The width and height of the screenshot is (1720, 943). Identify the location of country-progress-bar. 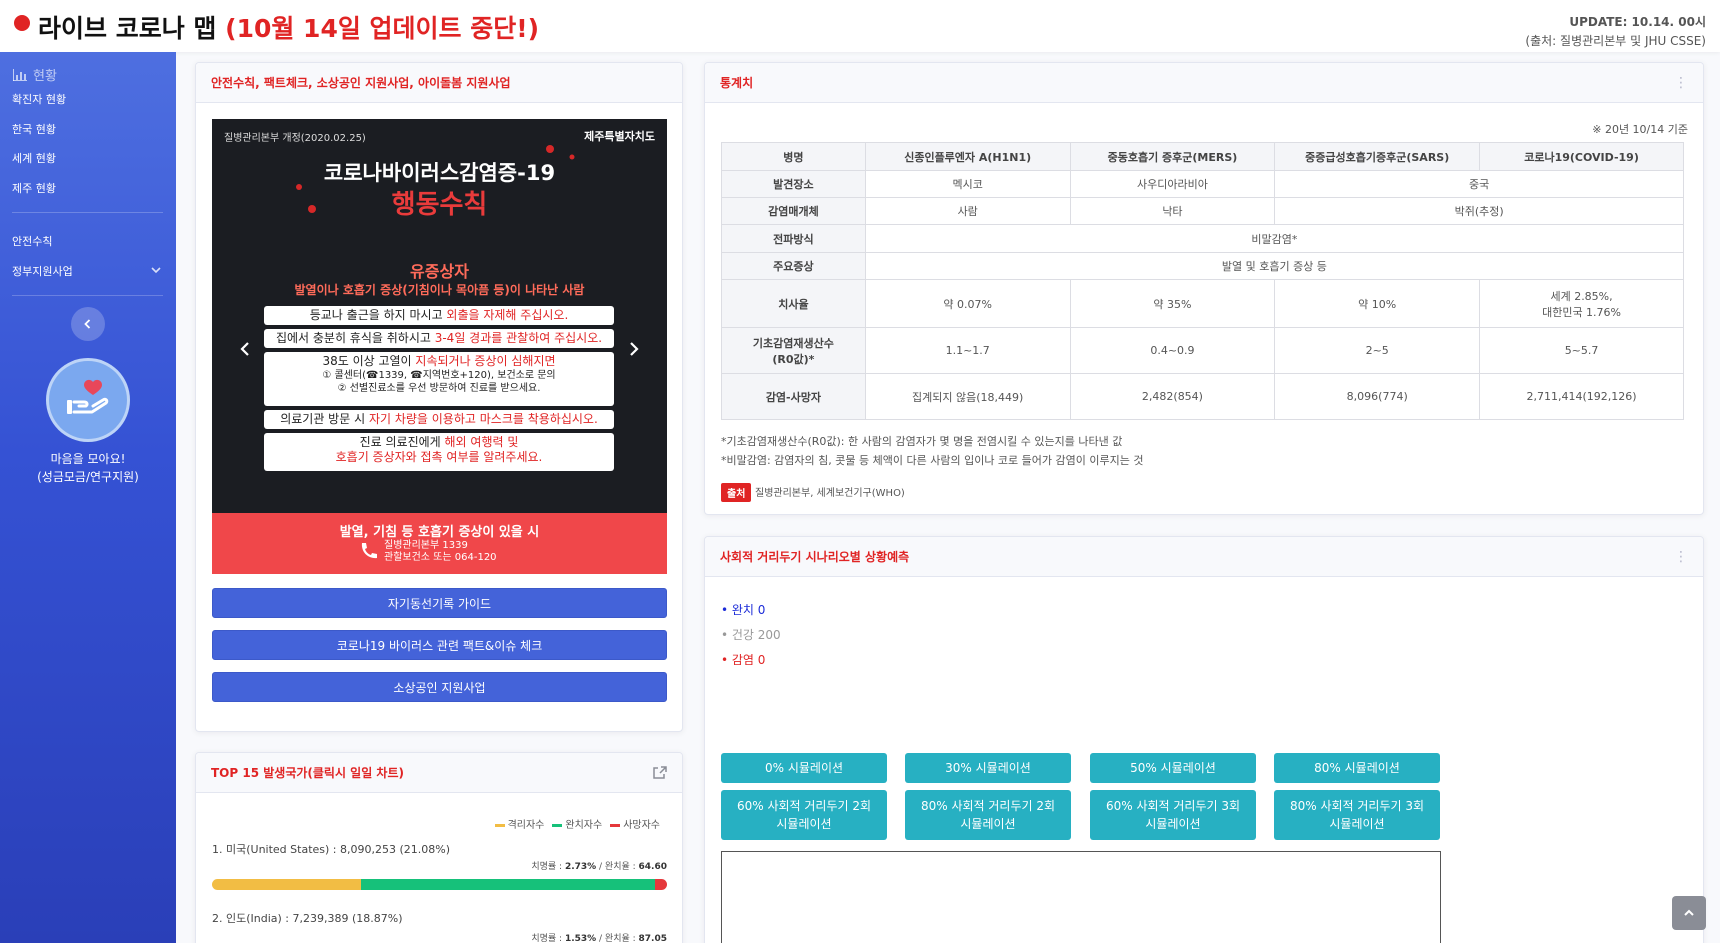
(439, 884).